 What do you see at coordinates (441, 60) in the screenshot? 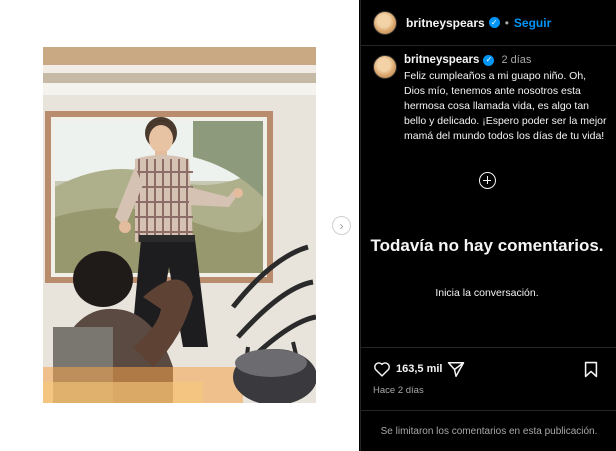
I see `caption-username: britneyspears` at bounding box center [441, 60].